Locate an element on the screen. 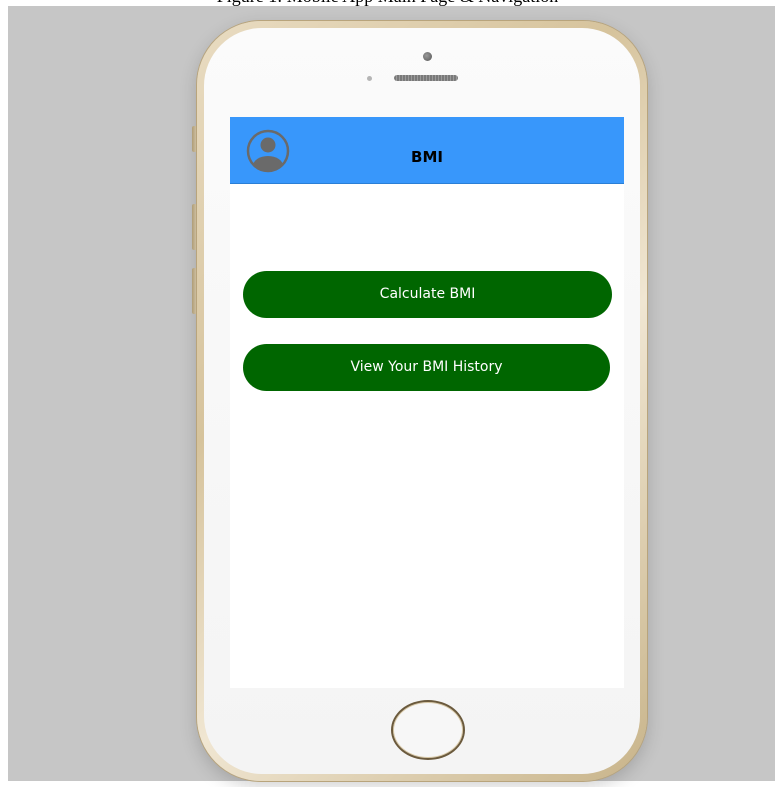 The height and width of the screenshot is (787, 775). calculate-bmi-button: Calculate BMI is located at coordinates (427, 294).